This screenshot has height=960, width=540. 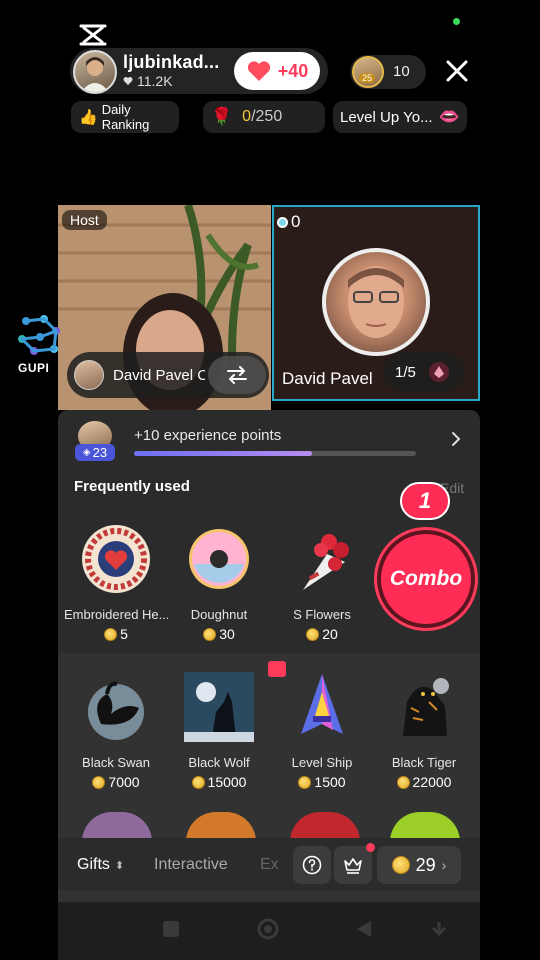 I want to click on host-tag: Host, so click(x=84, y=220).